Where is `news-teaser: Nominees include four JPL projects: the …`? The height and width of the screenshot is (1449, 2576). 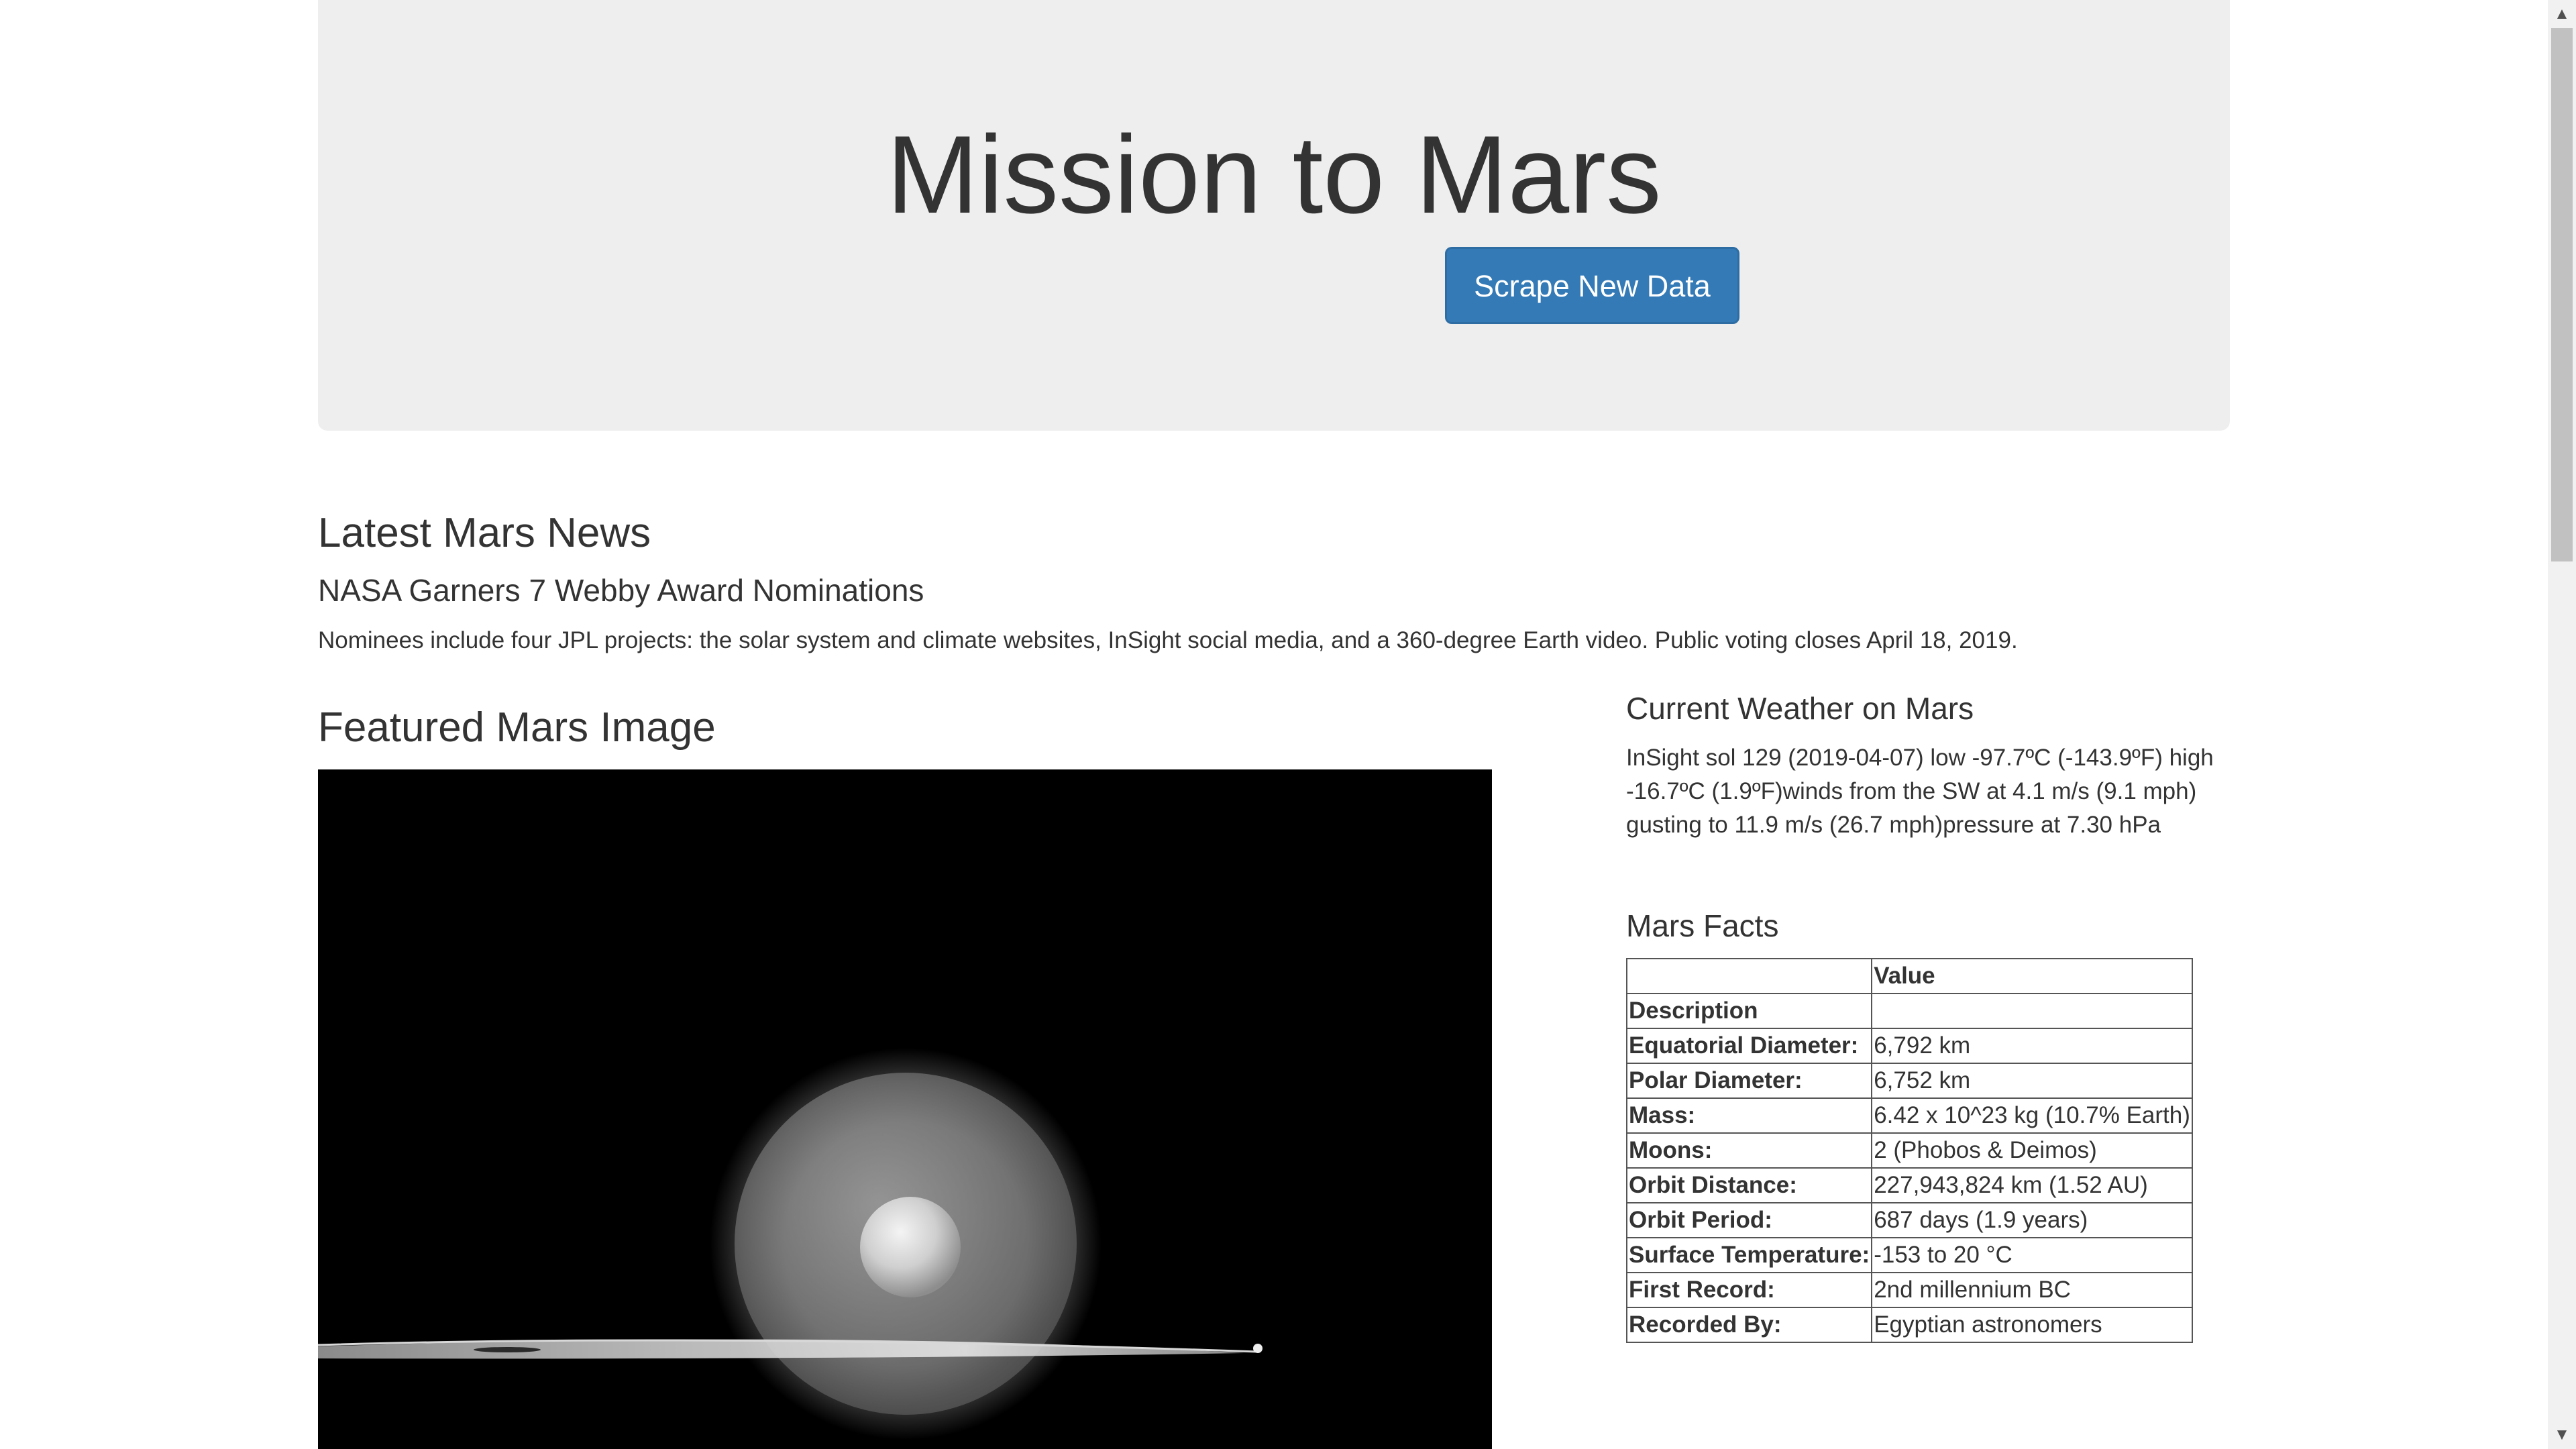
news-teaser: Nominees include four JPL projects: the … is located at coordinates (1168, 640).